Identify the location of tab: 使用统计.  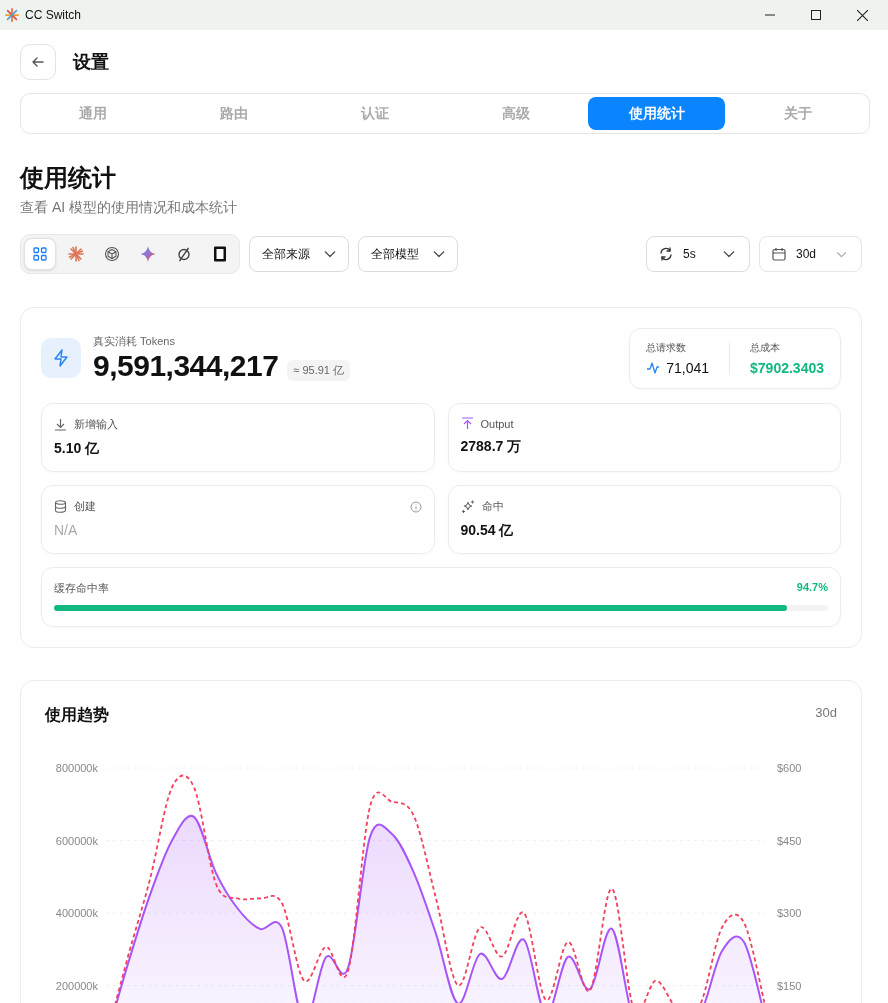
(656, 113).